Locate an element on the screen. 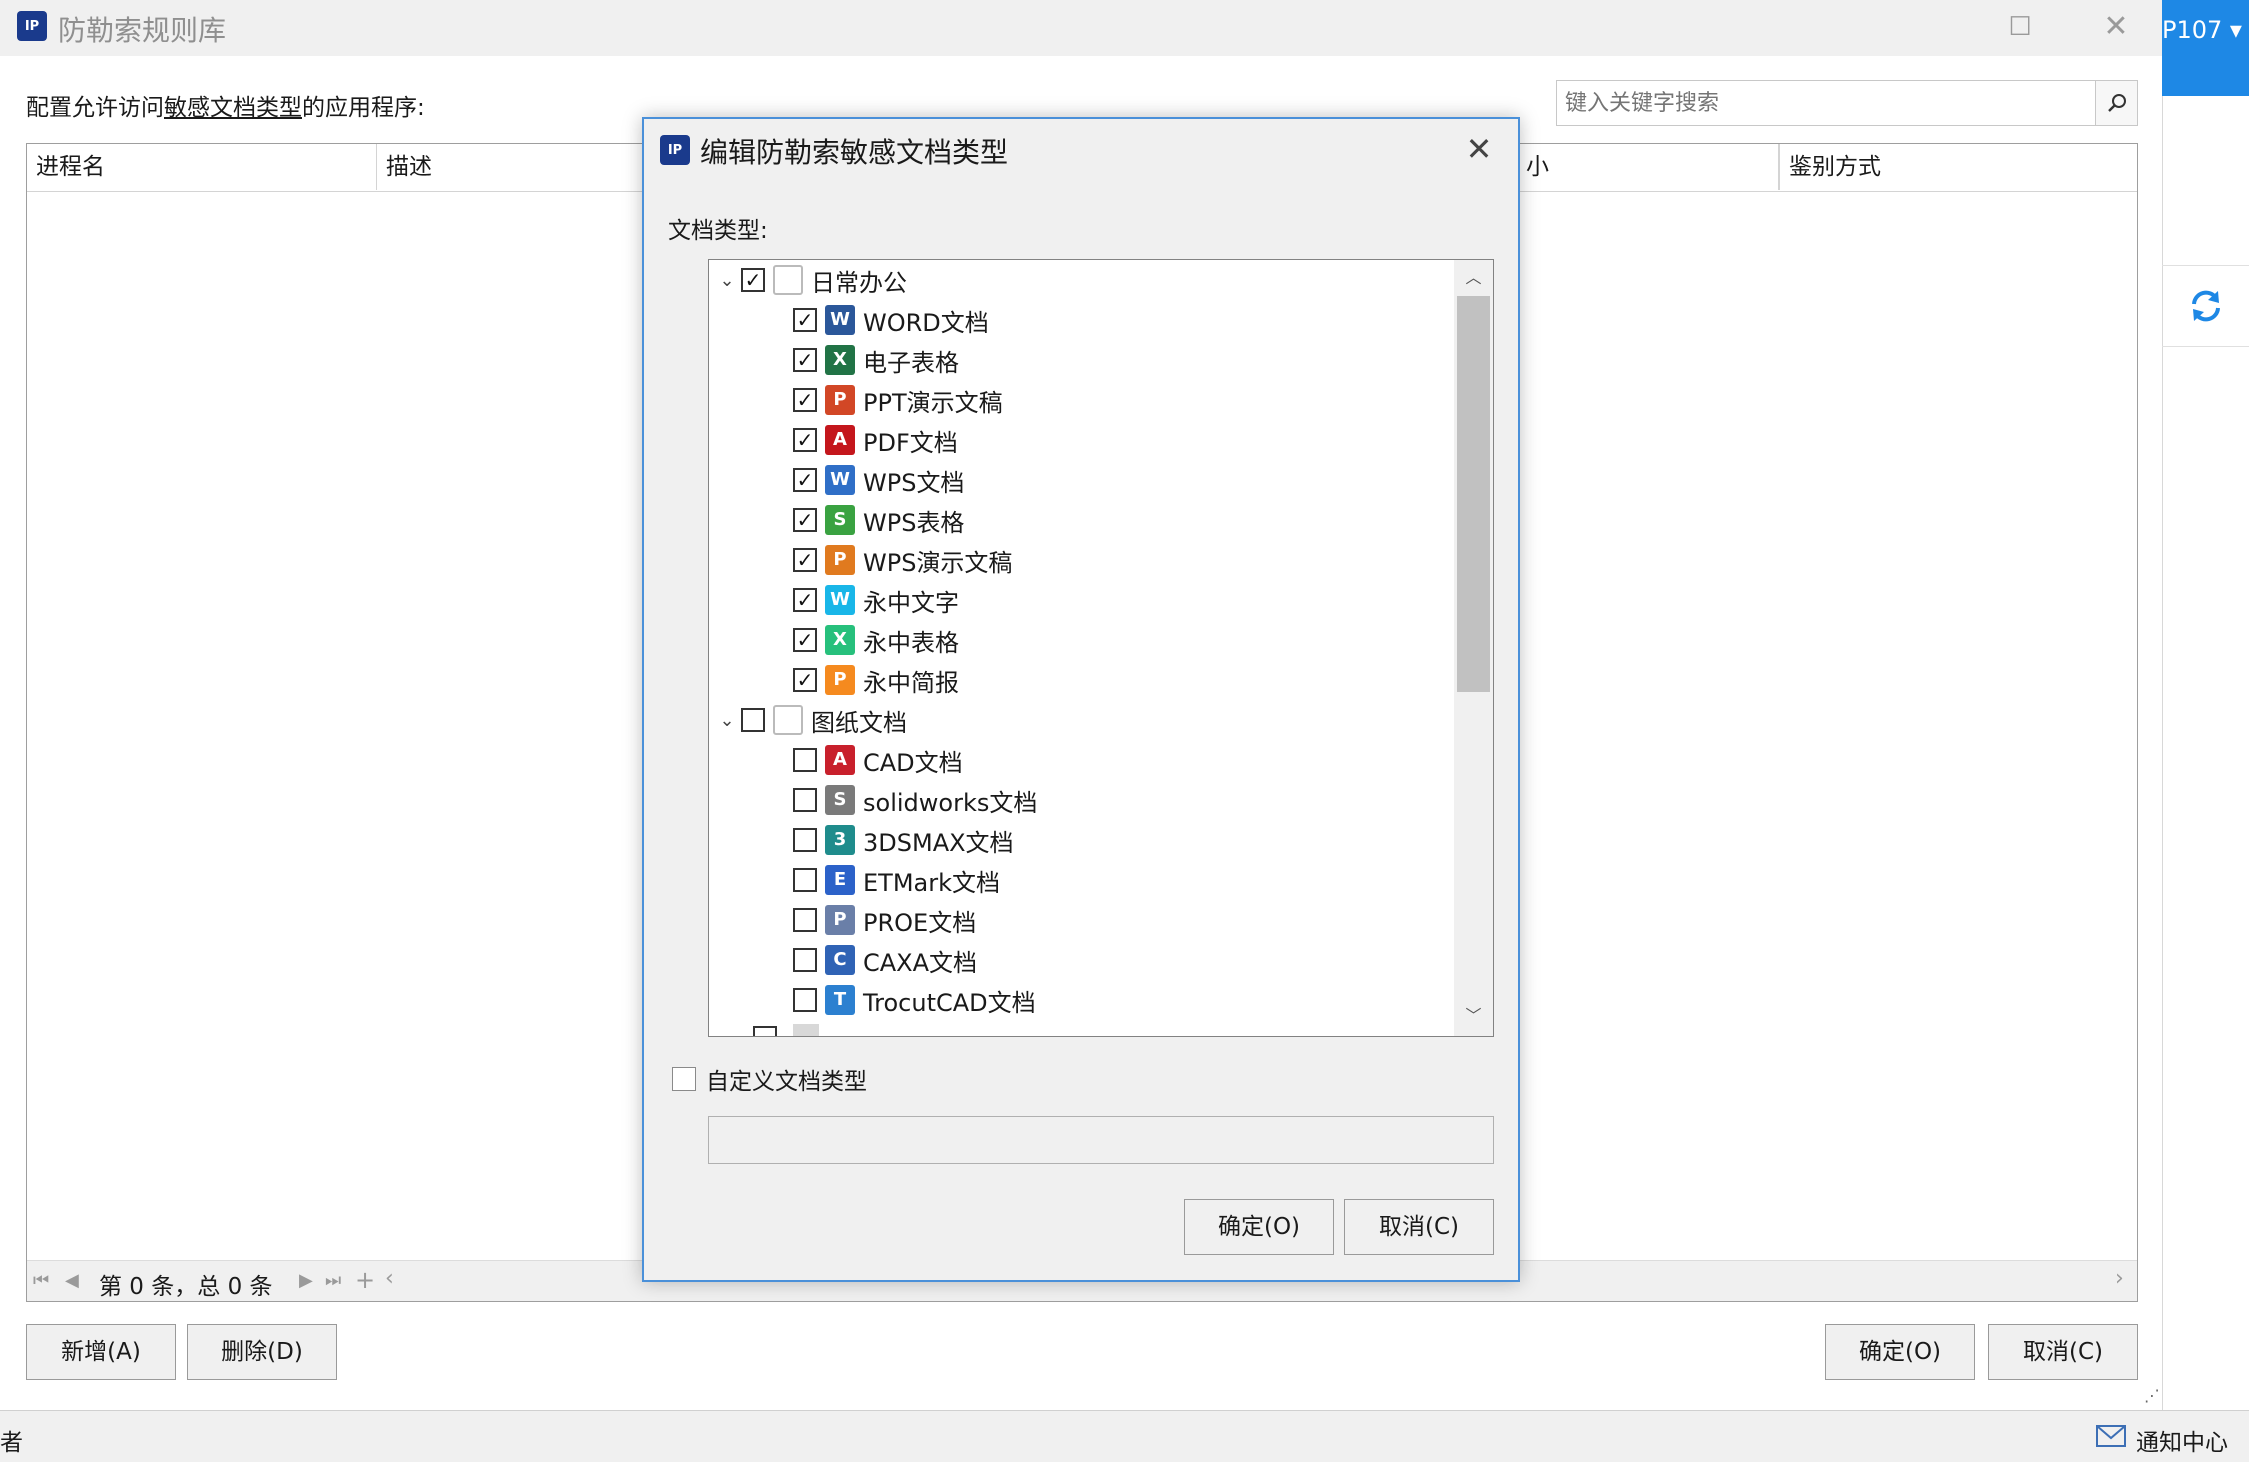  tree-group-checkbox: ✓ is located at coordinates (753, 280).